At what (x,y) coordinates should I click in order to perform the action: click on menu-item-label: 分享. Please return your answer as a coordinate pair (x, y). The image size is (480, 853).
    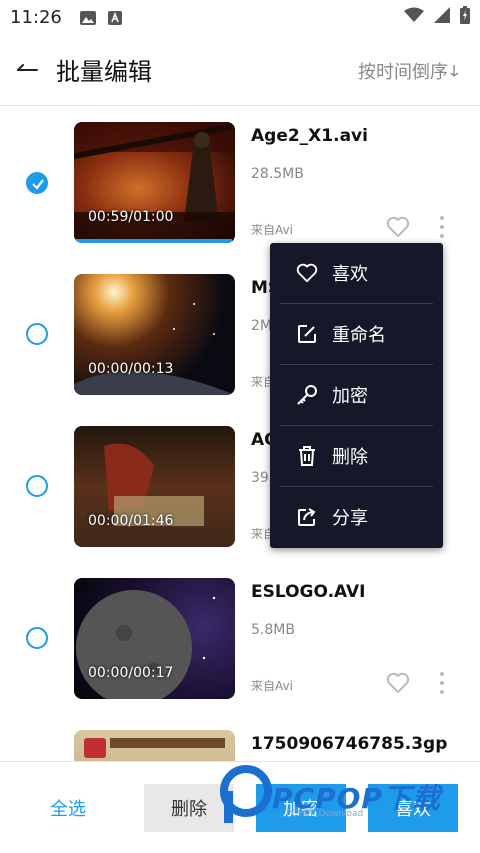
    Looking at the image, I should click on (350, 518).